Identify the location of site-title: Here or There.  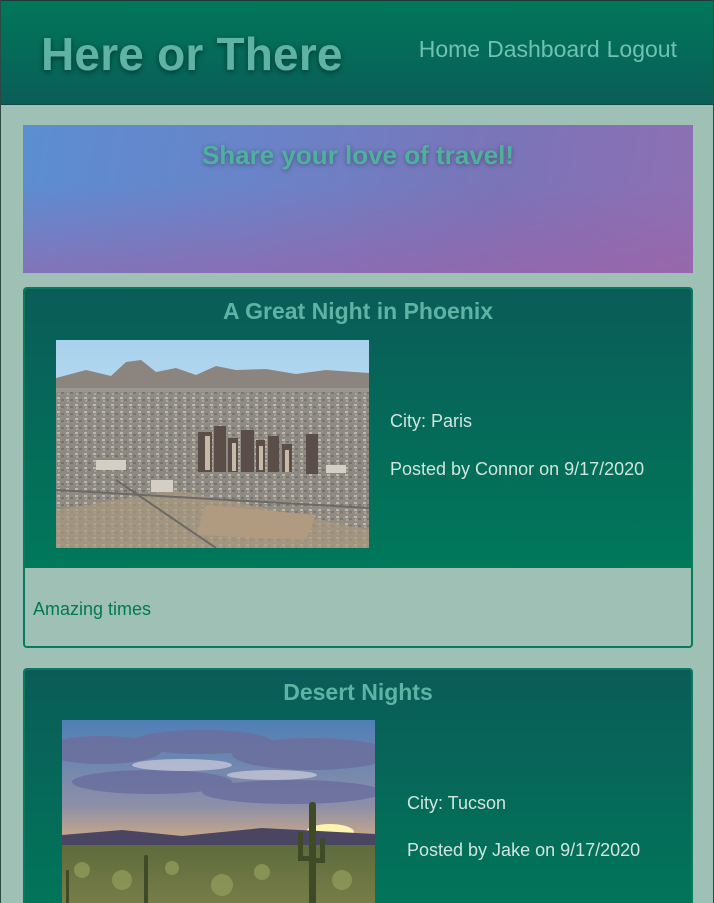
(192, 54).